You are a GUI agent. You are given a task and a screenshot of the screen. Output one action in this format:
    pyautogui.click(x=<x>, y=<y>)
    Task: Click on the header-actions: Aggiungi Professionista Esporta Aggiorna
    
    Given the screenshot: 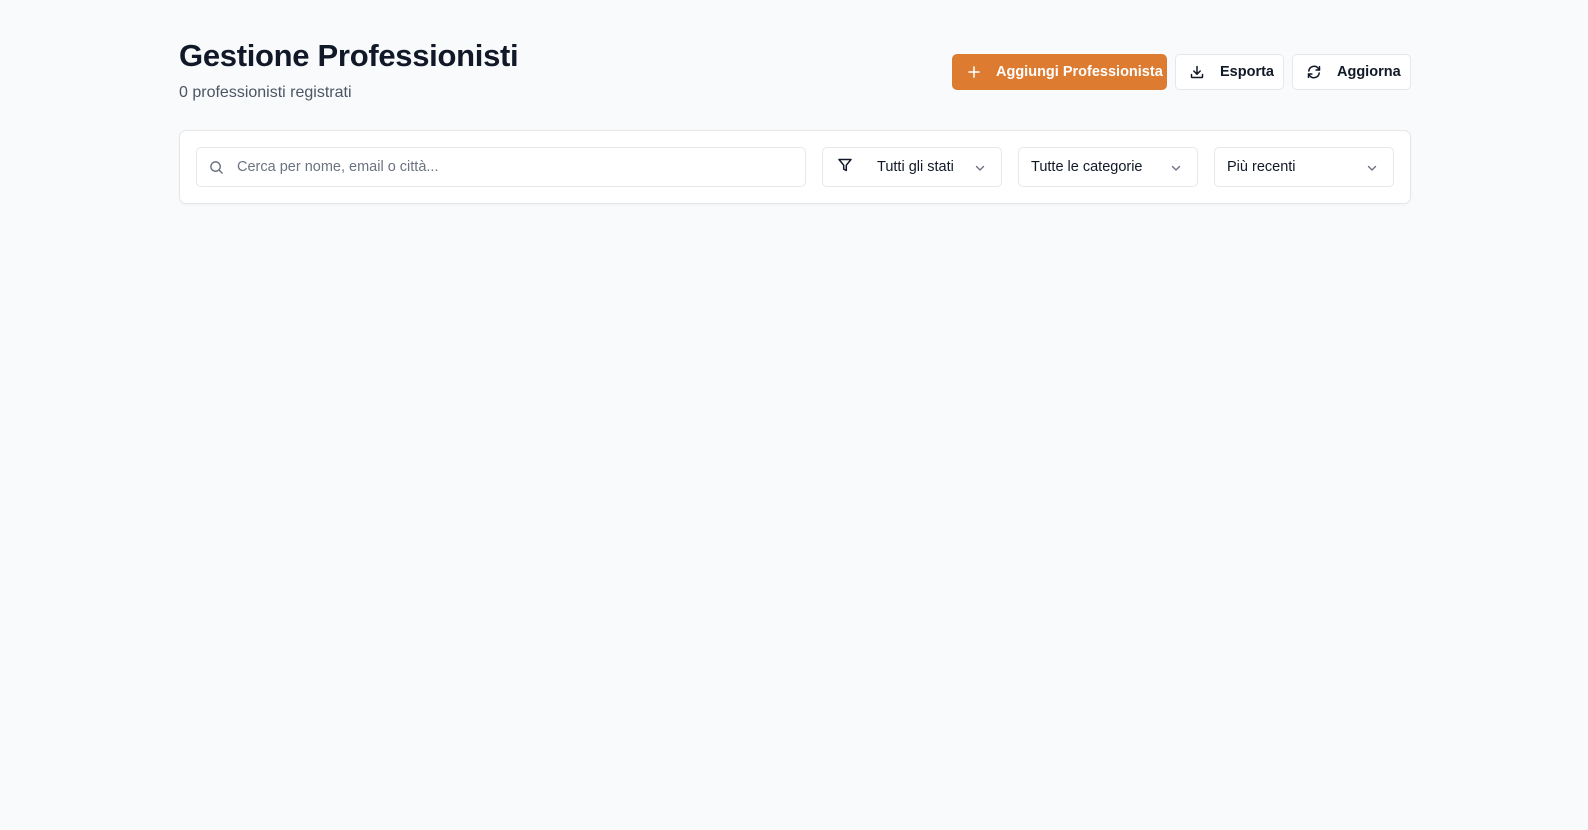 What is the action you would take?
    pyautogui.click(x=1181, y=72)
    